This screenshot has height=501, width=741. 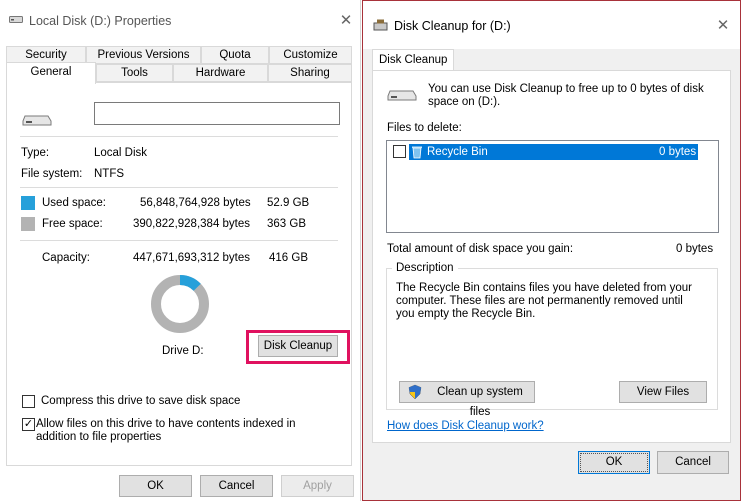 What do you see at coordinates (180, 304) in the screenshot?
I see `disk-usage-donut` at bounding box center [180, 304].